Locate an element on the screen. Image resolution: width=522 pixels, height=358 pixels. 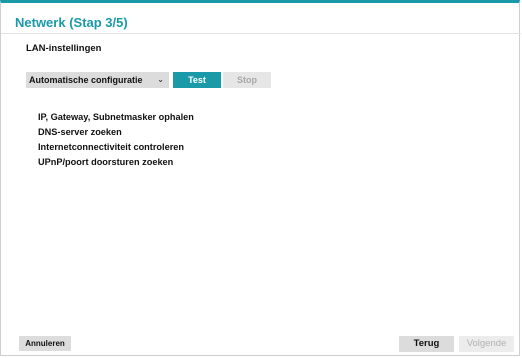
list-item: IP, Gateway, Subnetmasker ophalen is located at coordinates (116, 117).